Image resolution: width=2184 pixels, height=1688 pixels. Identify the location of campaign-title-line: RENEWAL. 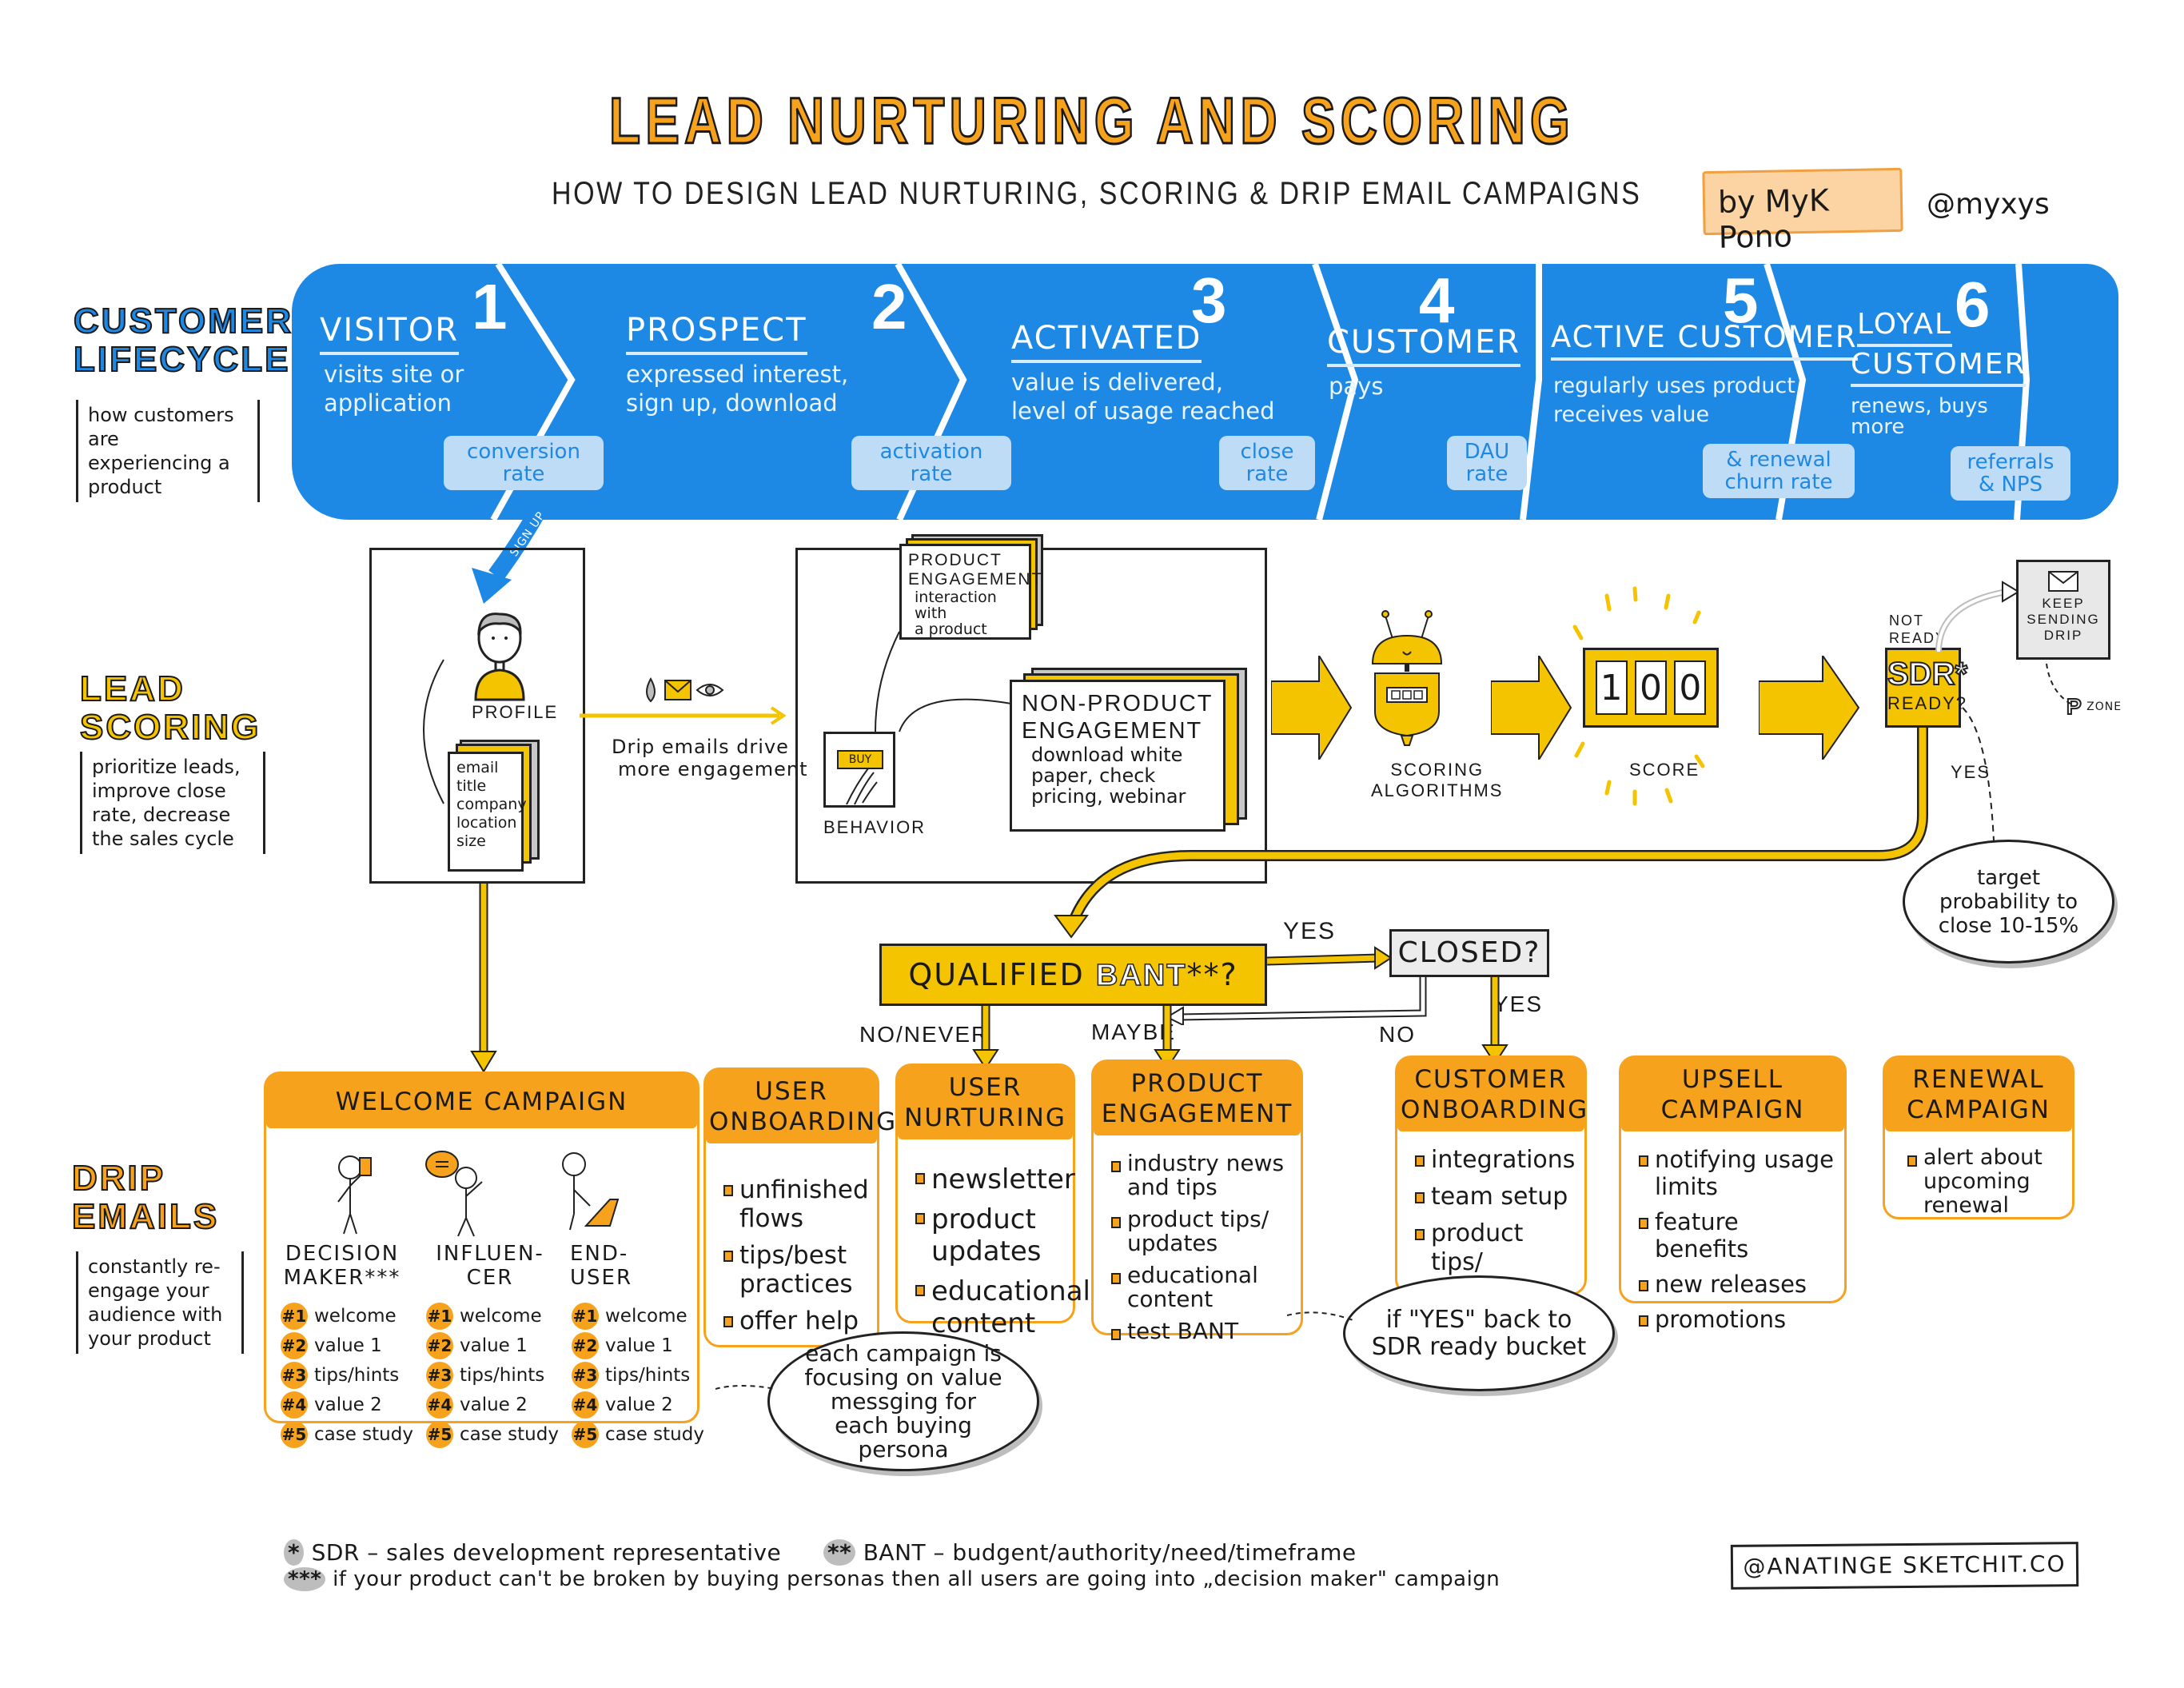
(1978, 1079).